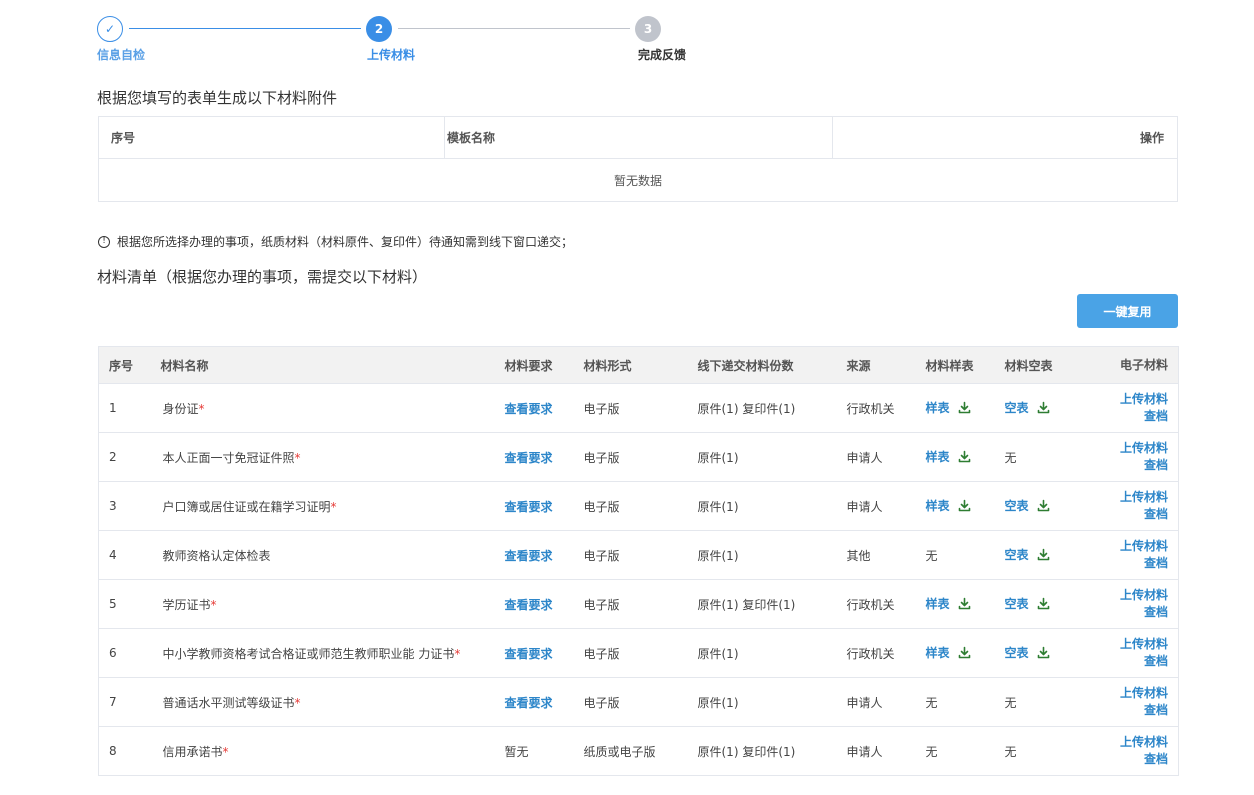 The image size is (1254, 795). I want to click on sample-none: 无, so click(931, 555).